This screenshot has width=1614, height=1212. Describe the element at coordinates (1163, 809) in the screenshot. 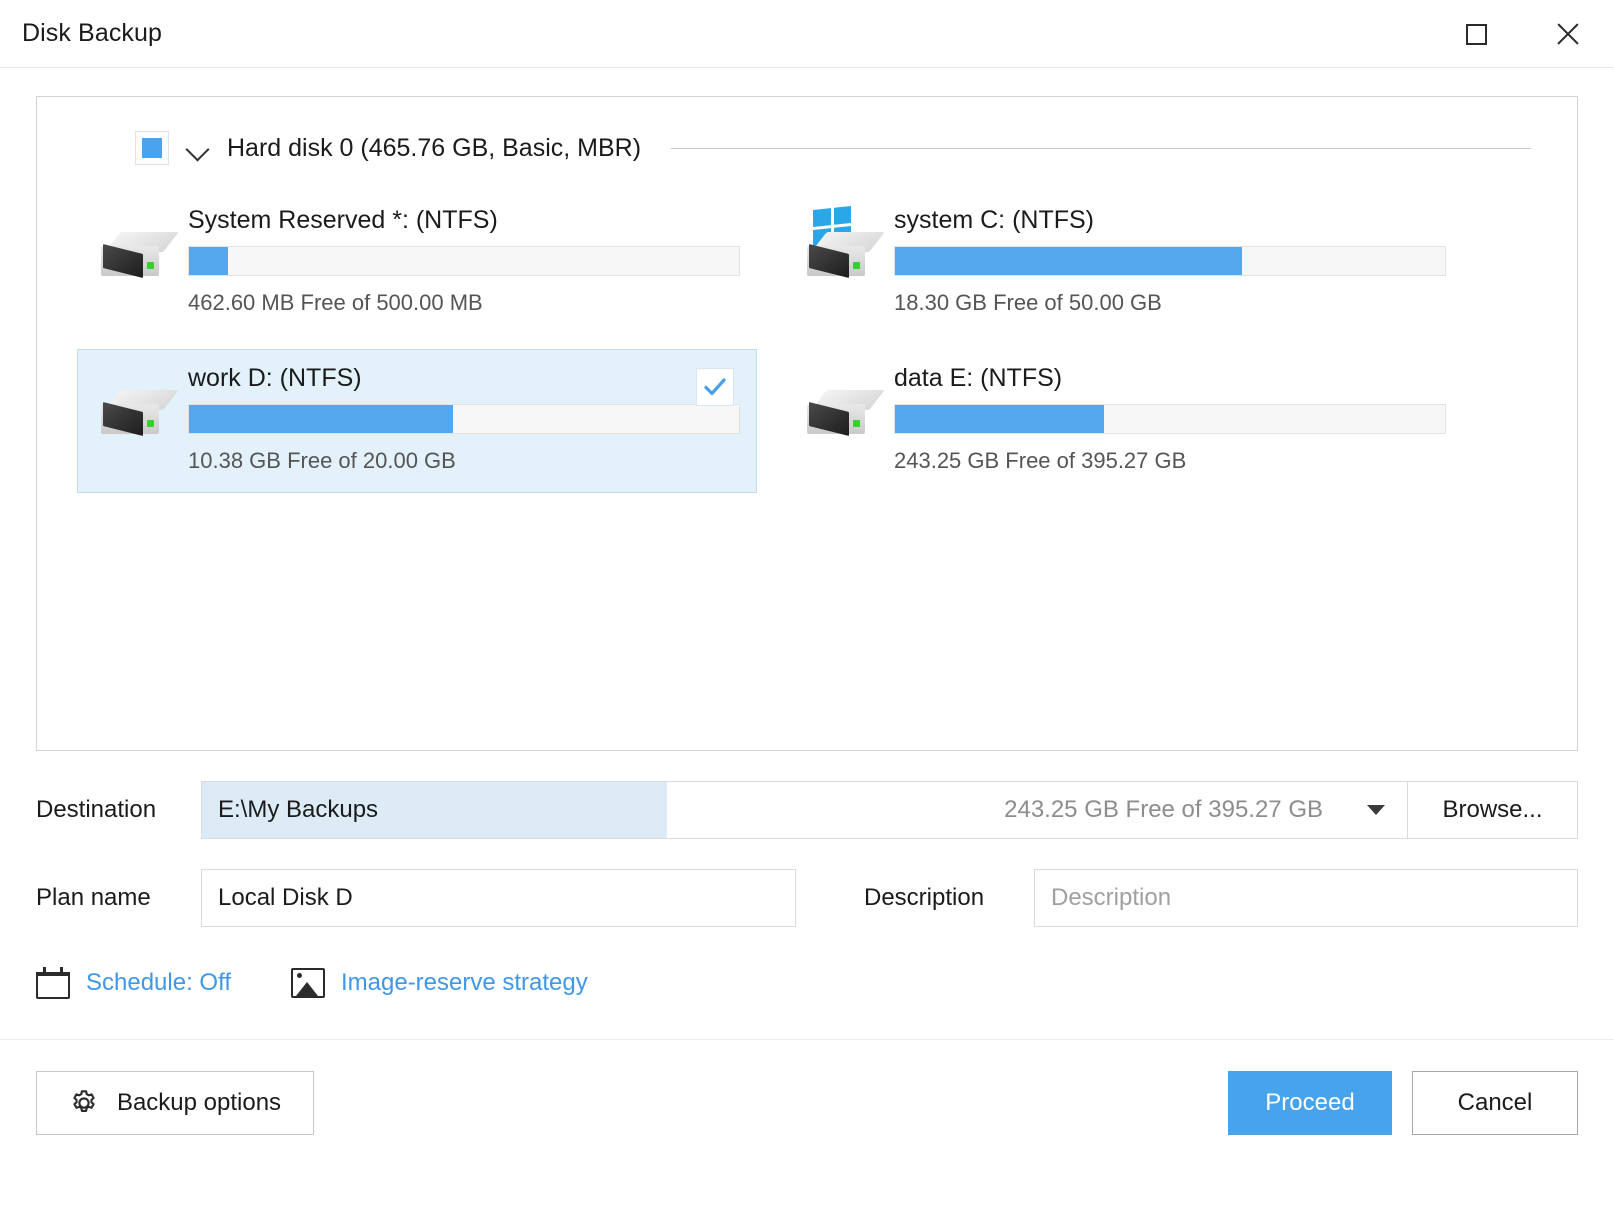

I see `destination-free-space: 243.25 GB Free of 395.27 GB` at that location.